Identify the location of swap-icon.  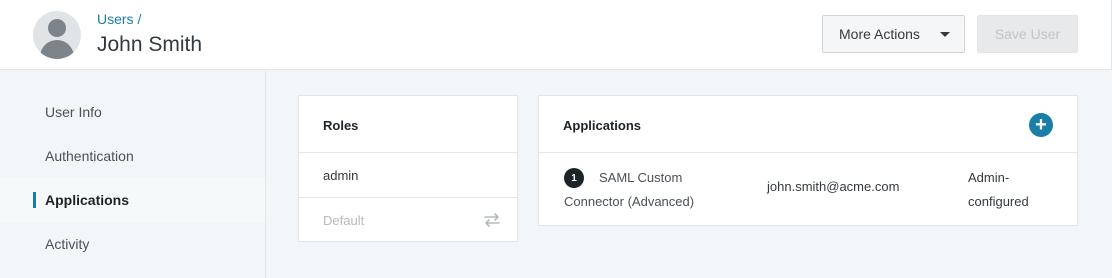
(492, 220).